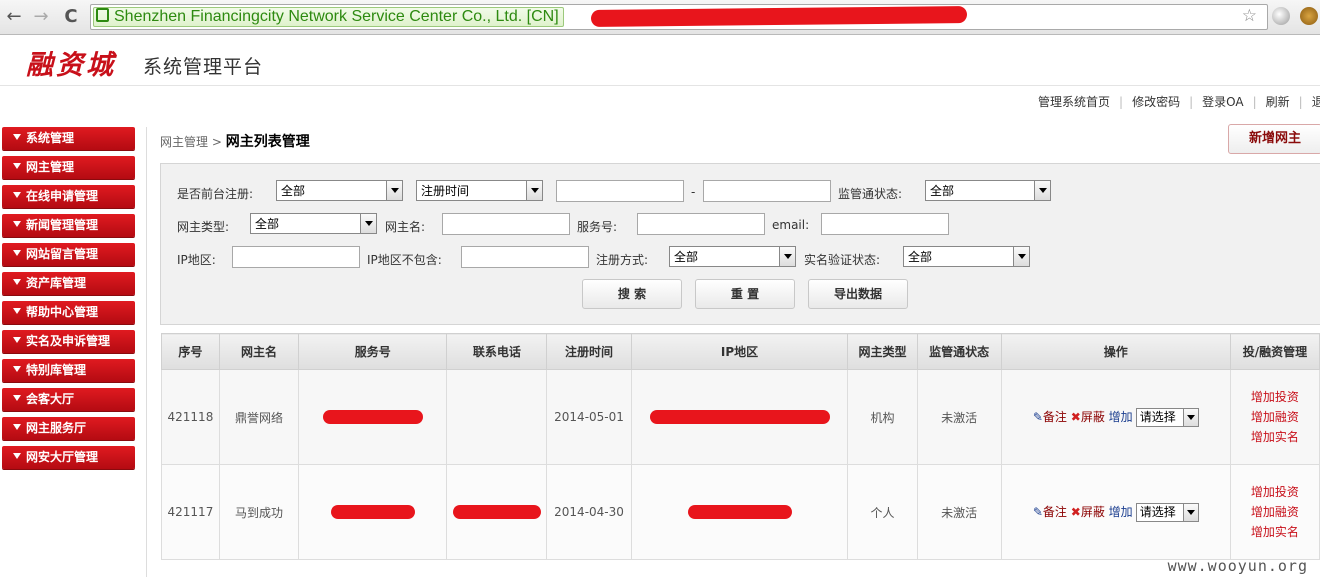  I want to click on cell-ip-region, so click(739, 512).